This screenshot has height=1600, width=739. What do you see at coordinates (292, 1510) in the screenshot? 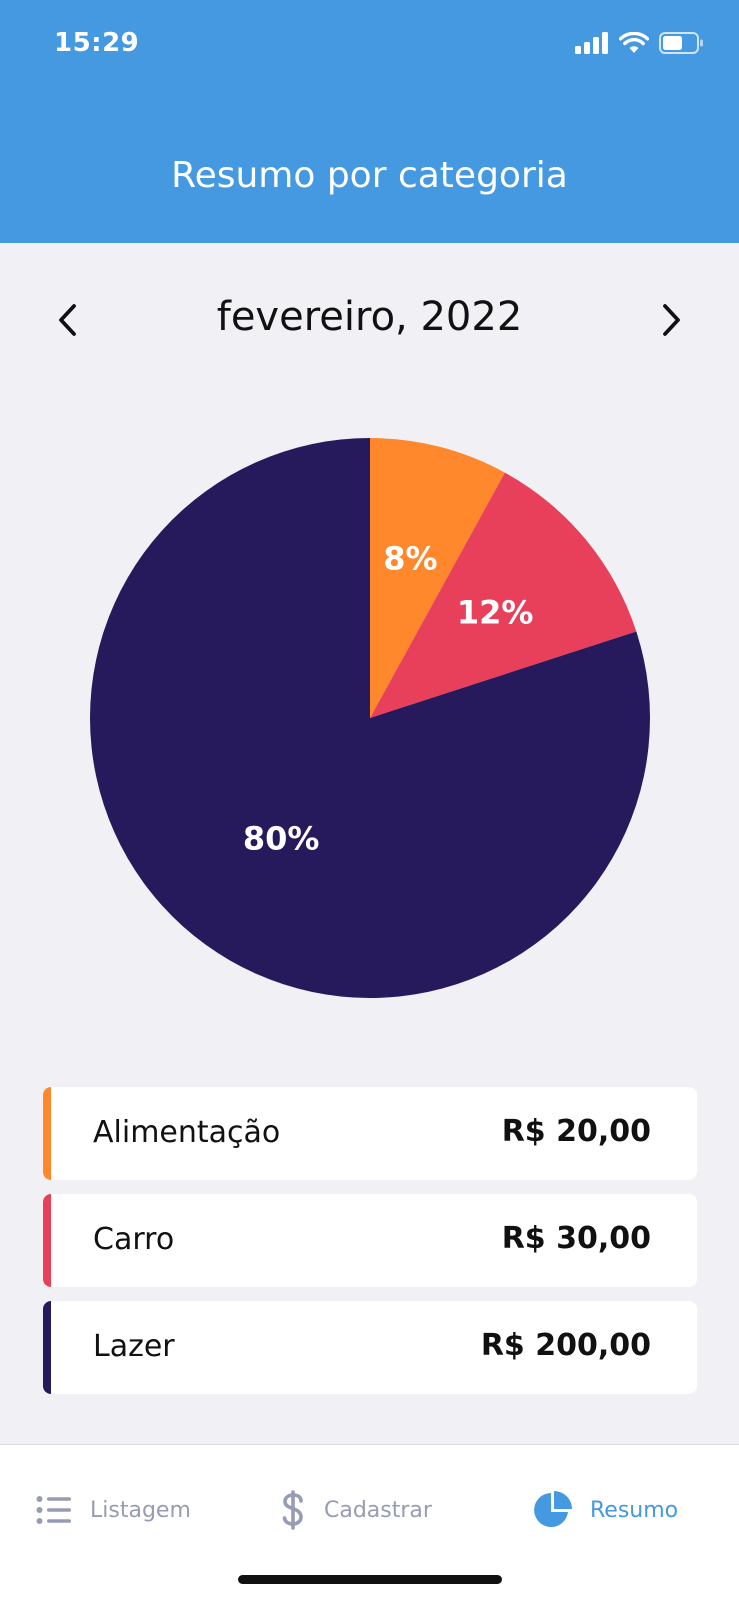
I see `dollar-icon` at bounding box center [292, 1510].